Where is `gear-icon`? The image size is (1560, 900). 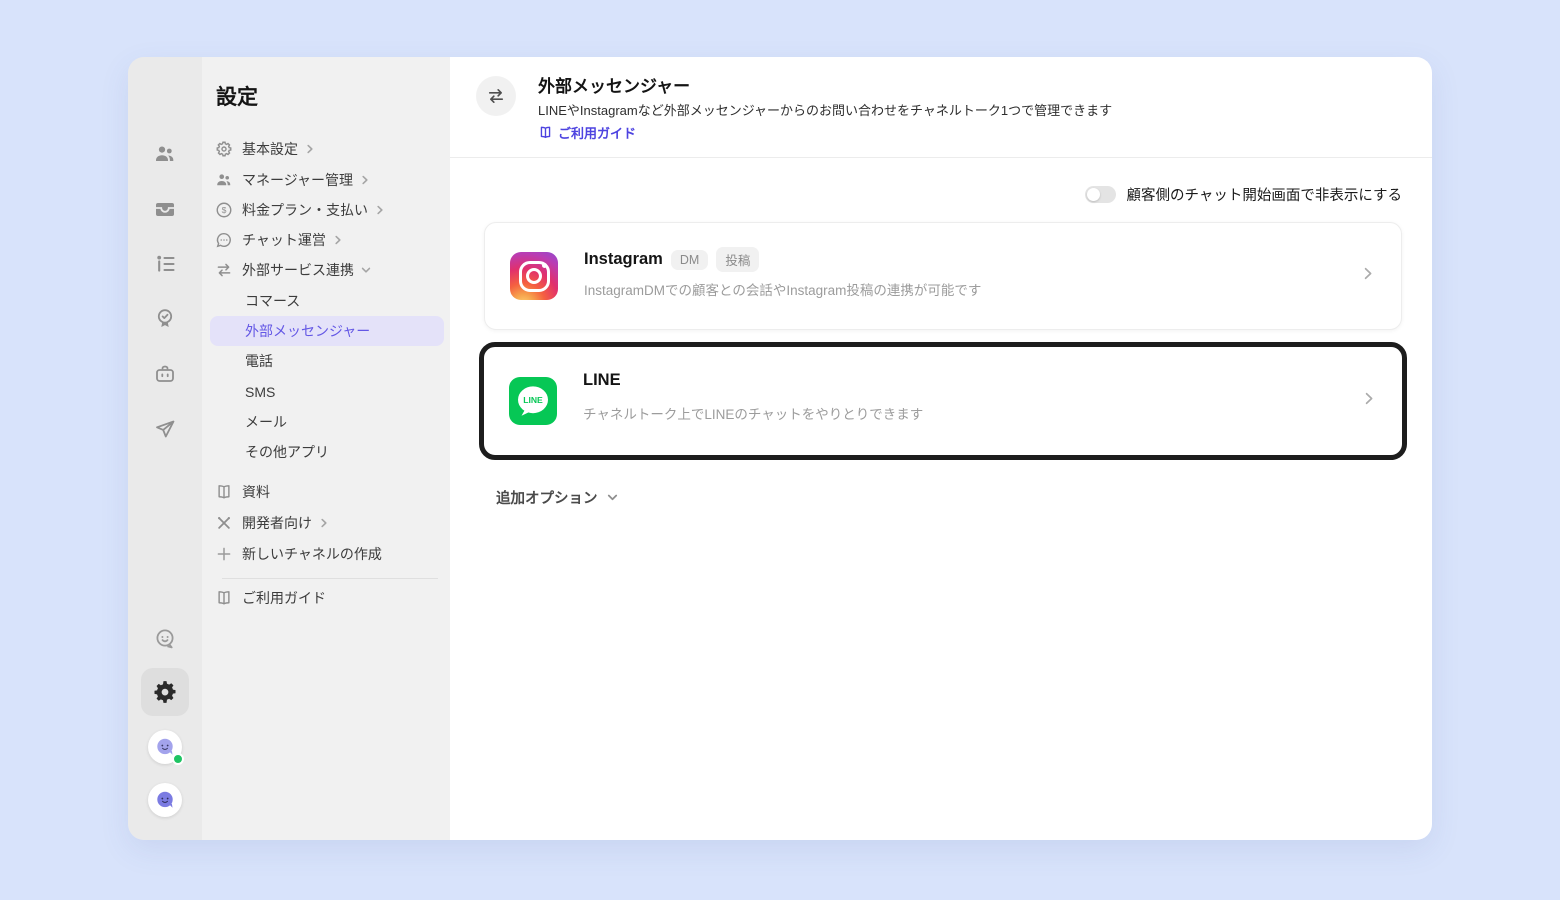 gear-icon is located at coordinates (224, 149).